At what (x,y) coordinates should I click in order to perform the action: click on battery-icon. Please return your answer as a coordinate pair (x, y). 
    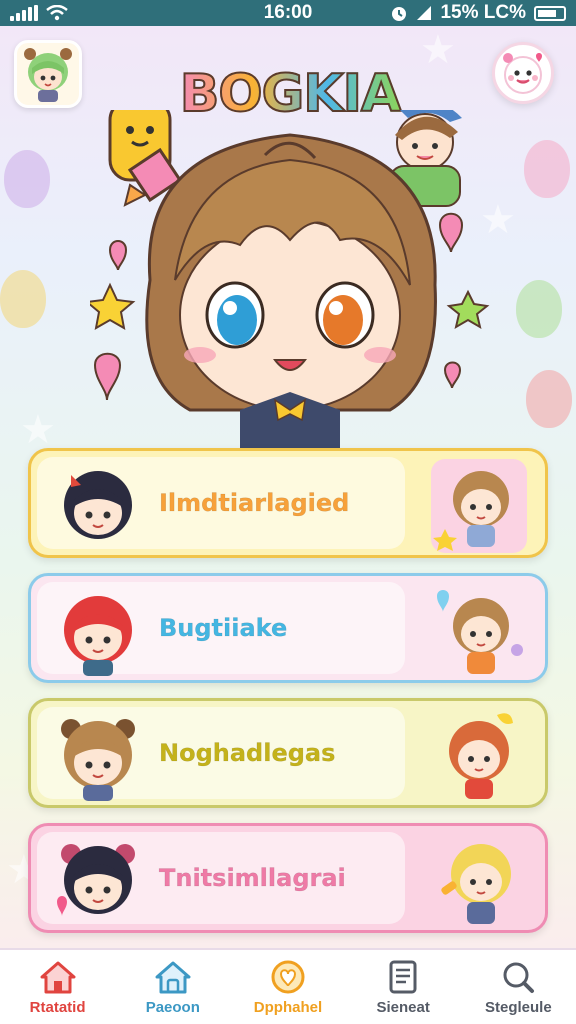
    Looking at the image, I should click on (550, 13).